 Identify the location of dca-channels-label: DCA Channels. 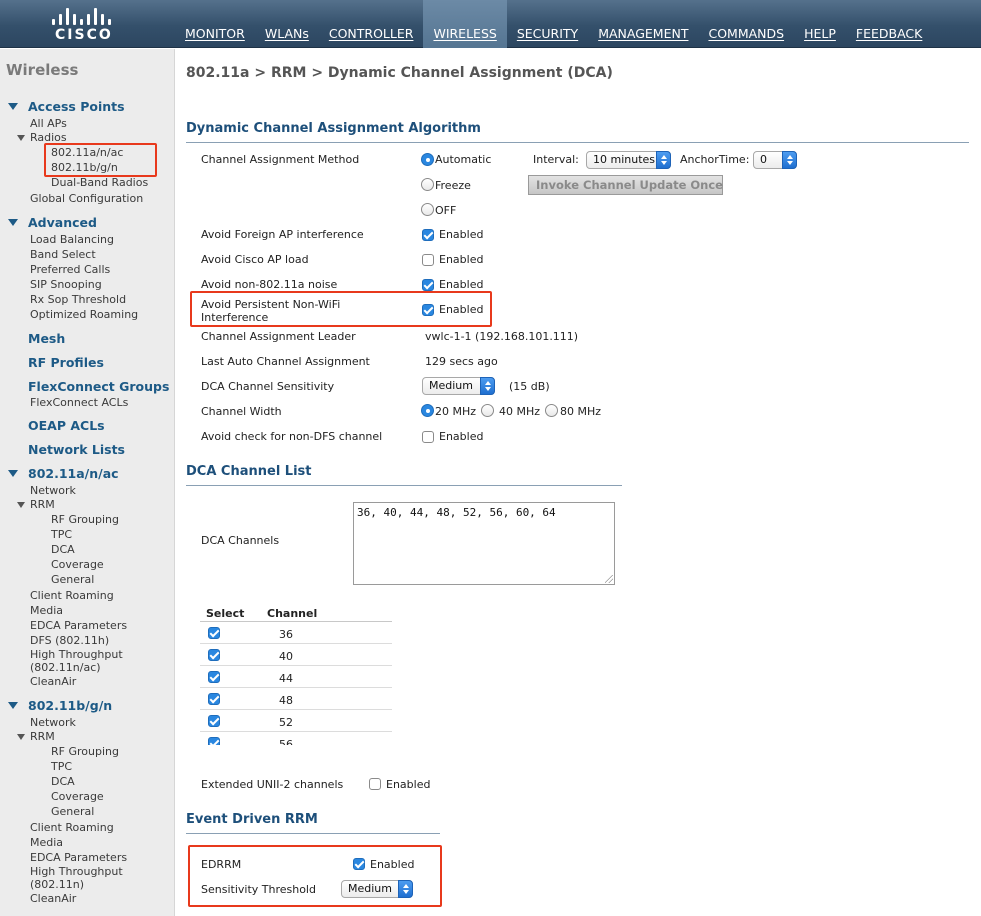
(240, 540).